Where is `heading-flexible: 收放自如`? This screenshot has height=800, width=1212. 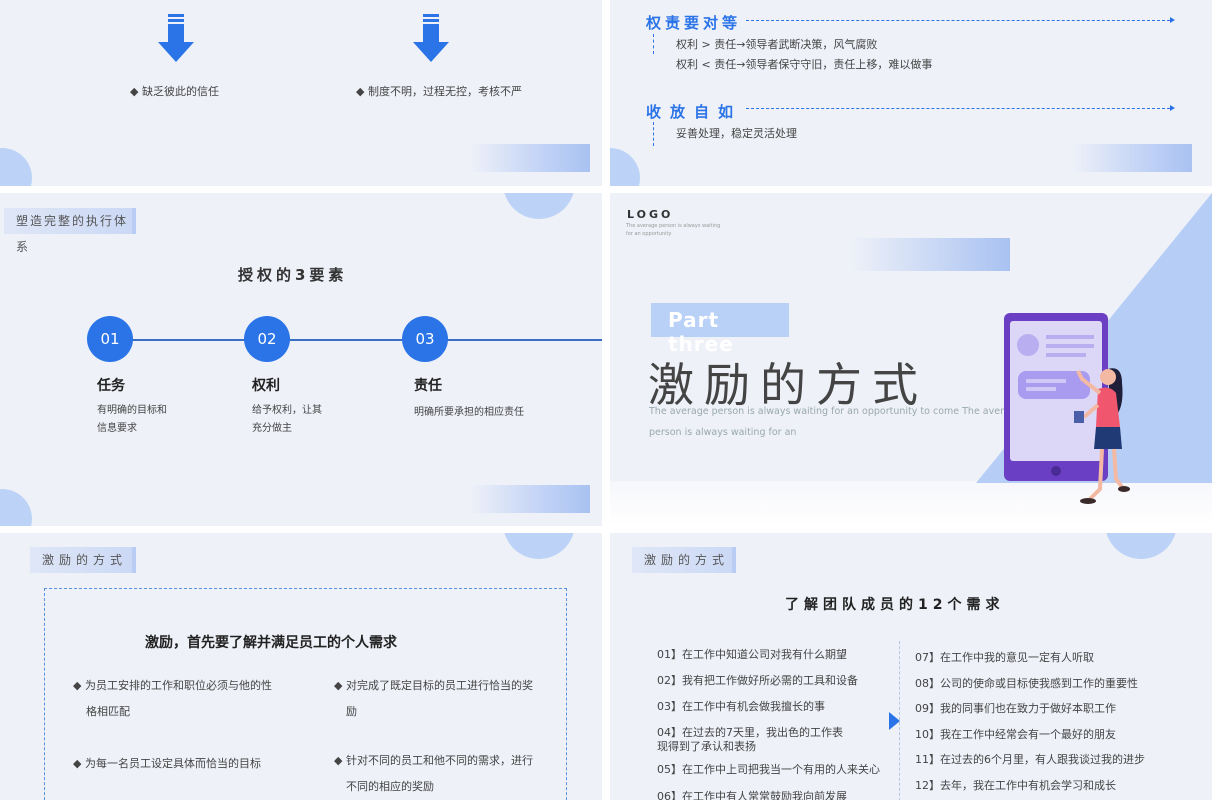 heading-flexible: 收放自如 is located at coordinates (694, 112).